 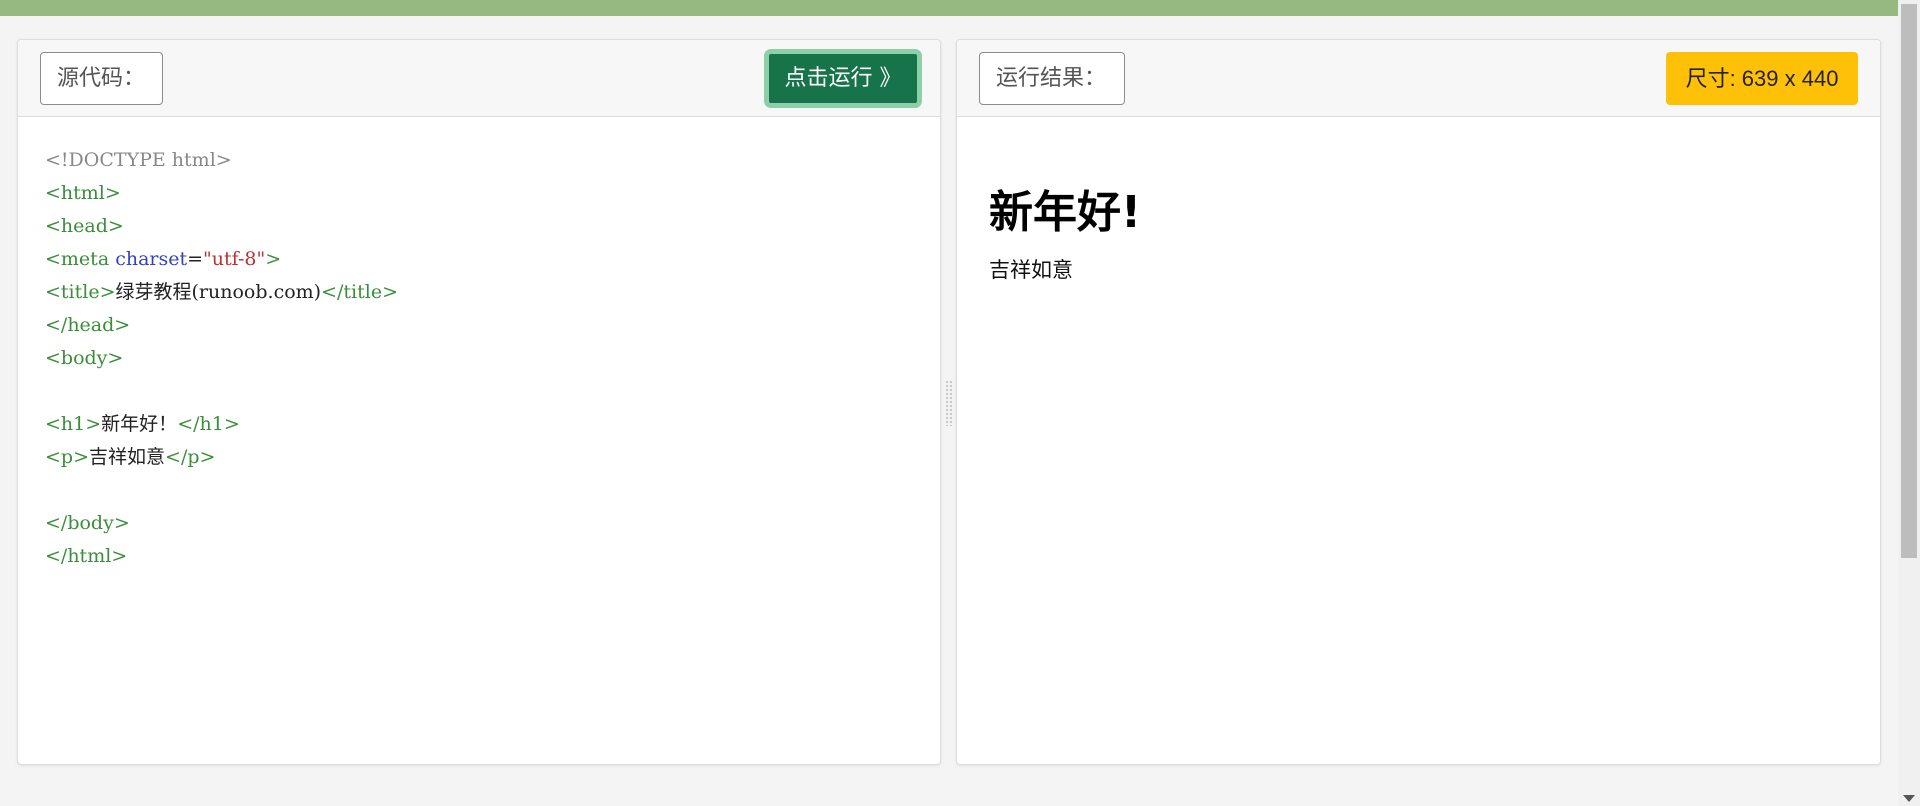 What do you see at coordinates (492, 523) in the screenshot?
I see `code-line: </body>` at bounding box center [492, 523].